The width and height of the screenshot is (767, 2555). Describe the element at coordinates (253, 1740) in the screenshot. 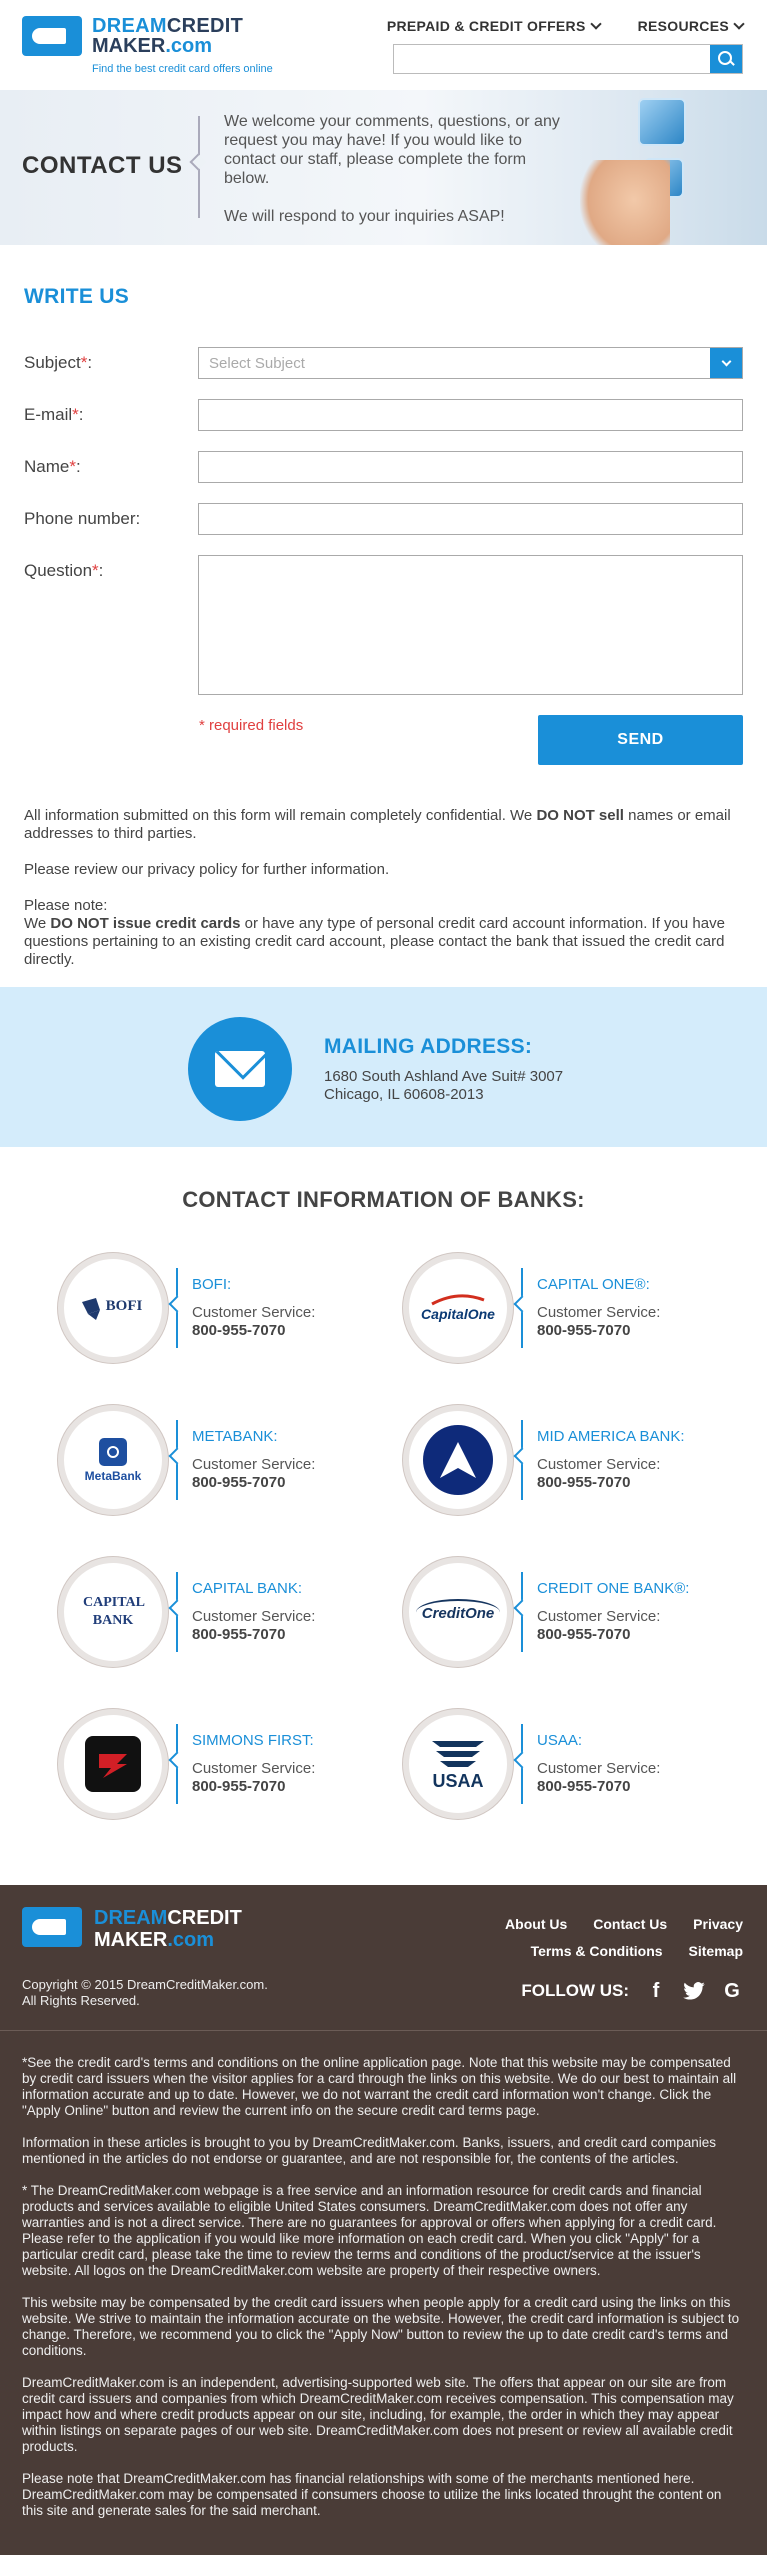

I see `bank-name: SIMMONS FIRST:` at that location.